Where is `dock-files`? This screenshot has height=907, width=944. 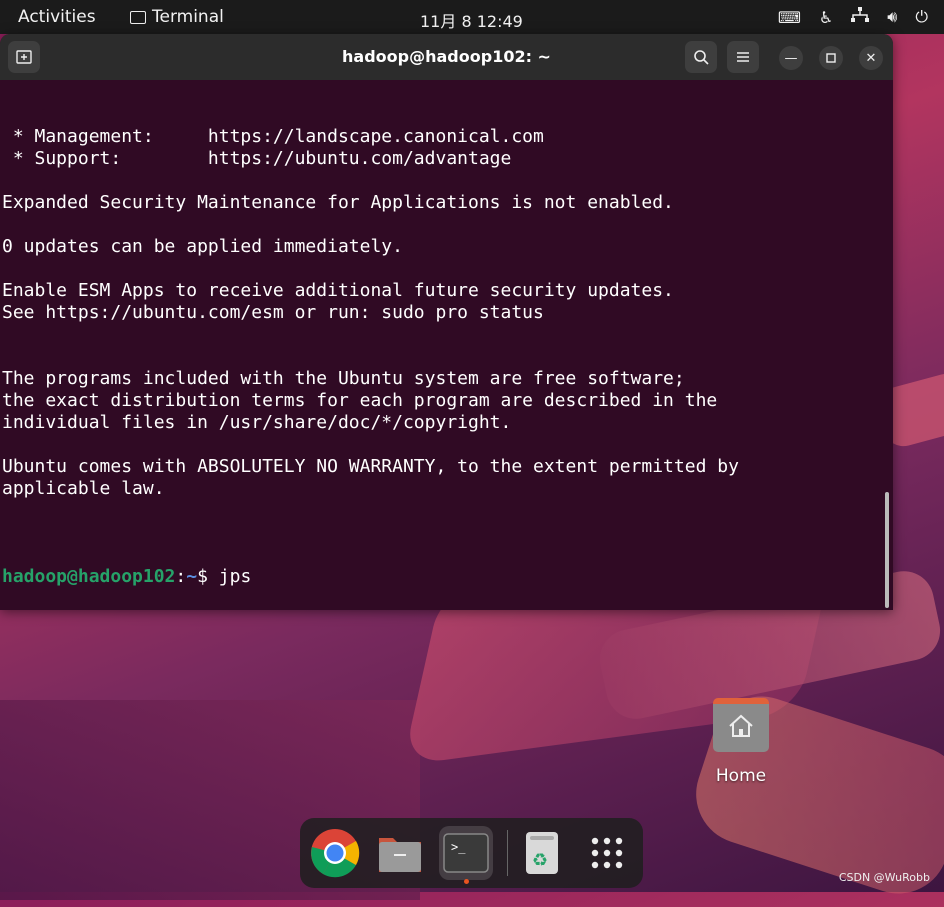
dock-files is located at coordinates (400, 853).